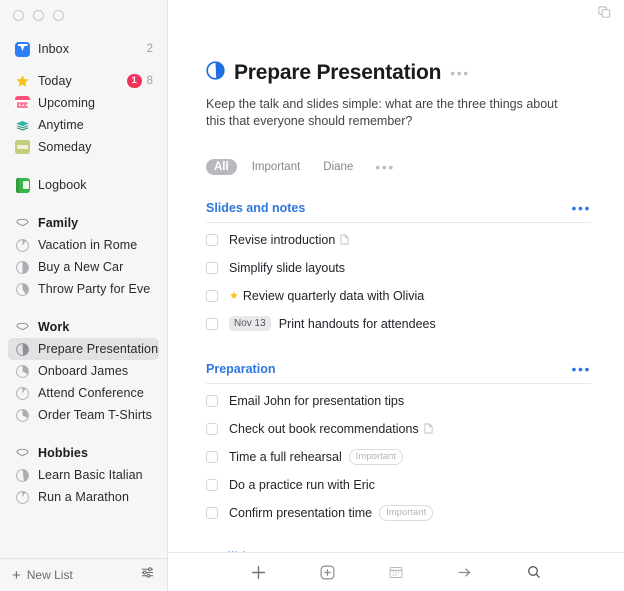  I want to click on table-row: Confirm presentation time Important, so click(398, 512).